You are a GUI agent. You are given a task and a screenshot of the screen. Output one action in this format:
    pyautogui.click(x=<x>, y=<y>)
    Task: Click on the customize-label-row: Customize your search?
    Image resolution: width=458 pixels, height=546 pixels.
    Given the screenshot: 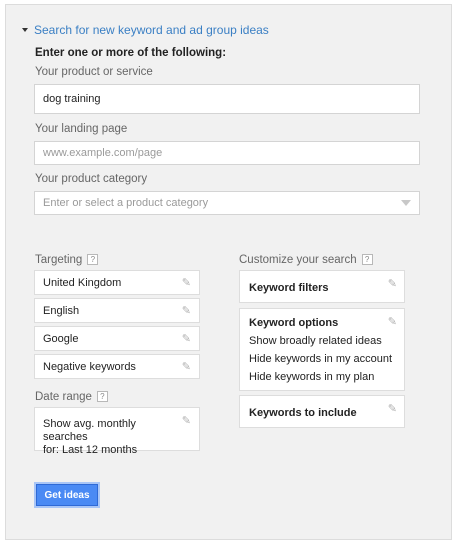 What is the action you would take?
    pyautogui.click(x=306, y=260)
    